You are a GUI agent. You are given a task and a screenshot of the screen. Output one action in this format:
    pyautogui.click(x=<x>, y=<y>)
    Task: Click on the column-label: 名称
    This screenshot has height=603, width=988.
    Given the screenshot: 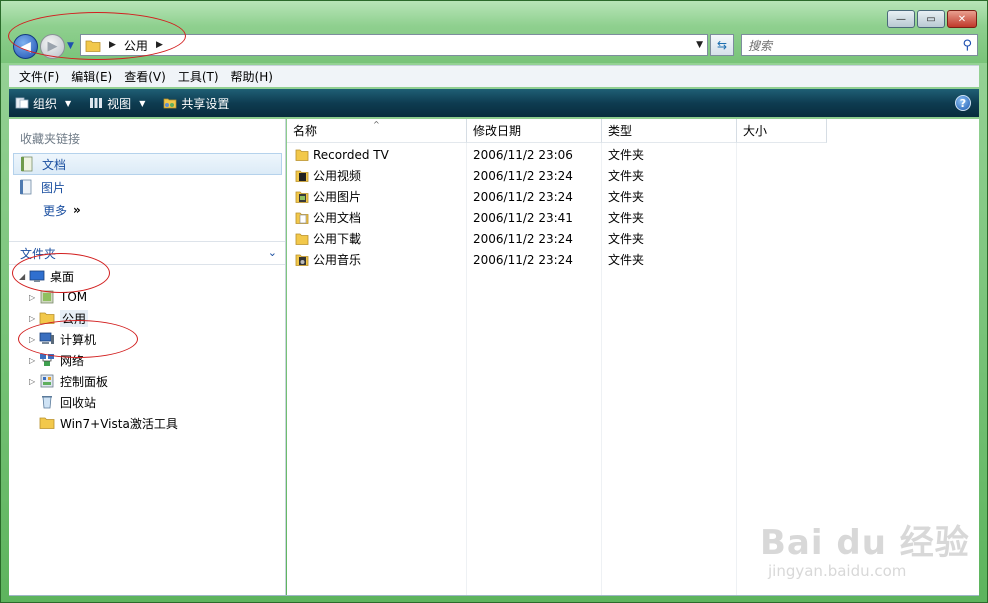 What is the action you would take?
    pyautogui.click(x=305, y=131)
    